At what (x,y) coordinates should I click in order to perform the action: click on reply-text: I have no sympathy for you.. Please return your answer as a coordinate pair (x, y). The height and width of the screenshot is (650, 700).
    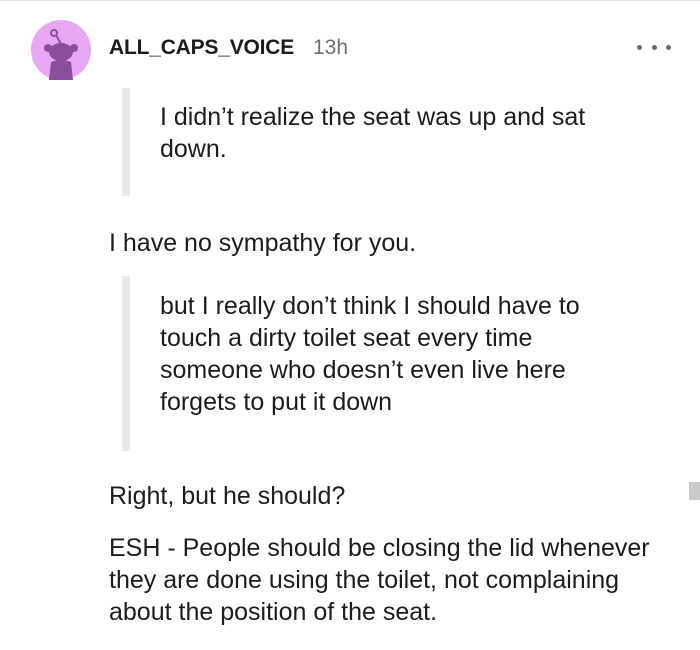
    Looking at the image, I should click on (263, 243).